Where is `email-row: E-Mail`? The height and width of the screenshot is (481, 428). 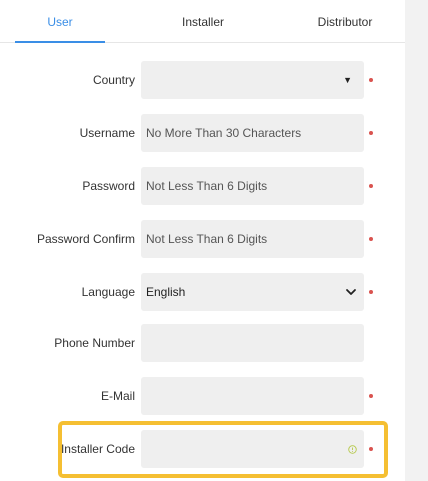 email-row: E-Mail is located at coordinates (202, 396).